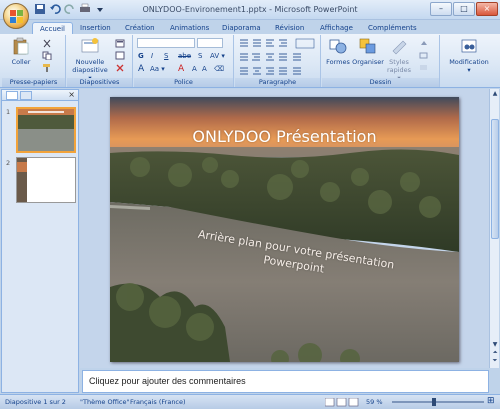 The width and height of the screenshot is (500, 409). I want to click on next-slide-icon: ⏷, so click(495, 361).